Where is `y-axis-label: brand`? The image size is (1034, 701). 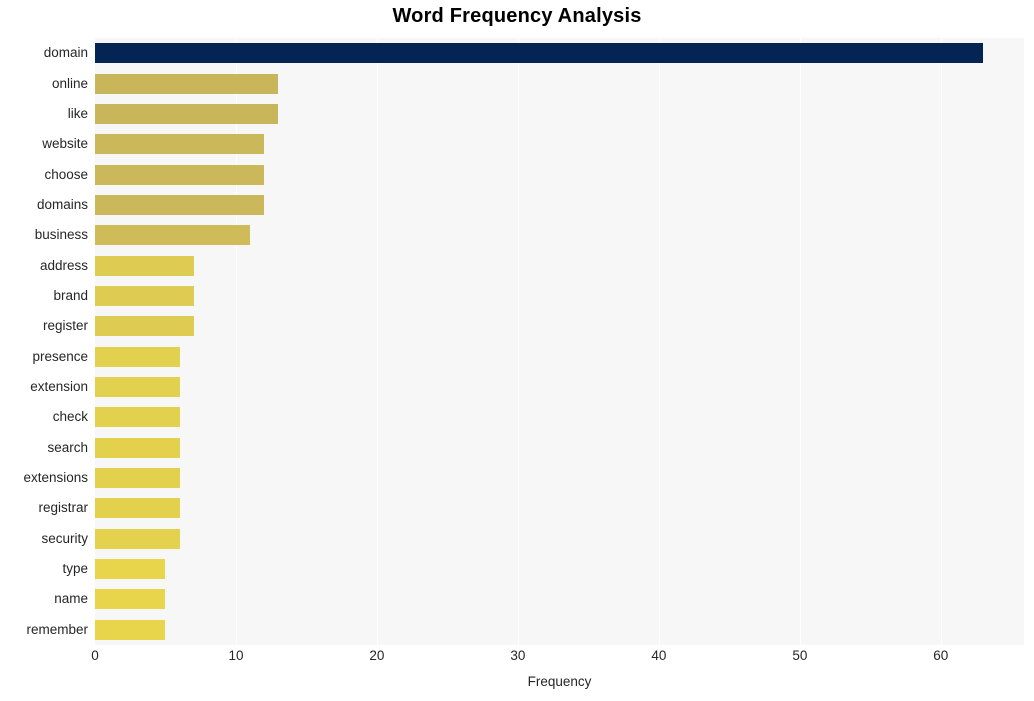
y-axis-label: brand is located at coordinates (70, 295).